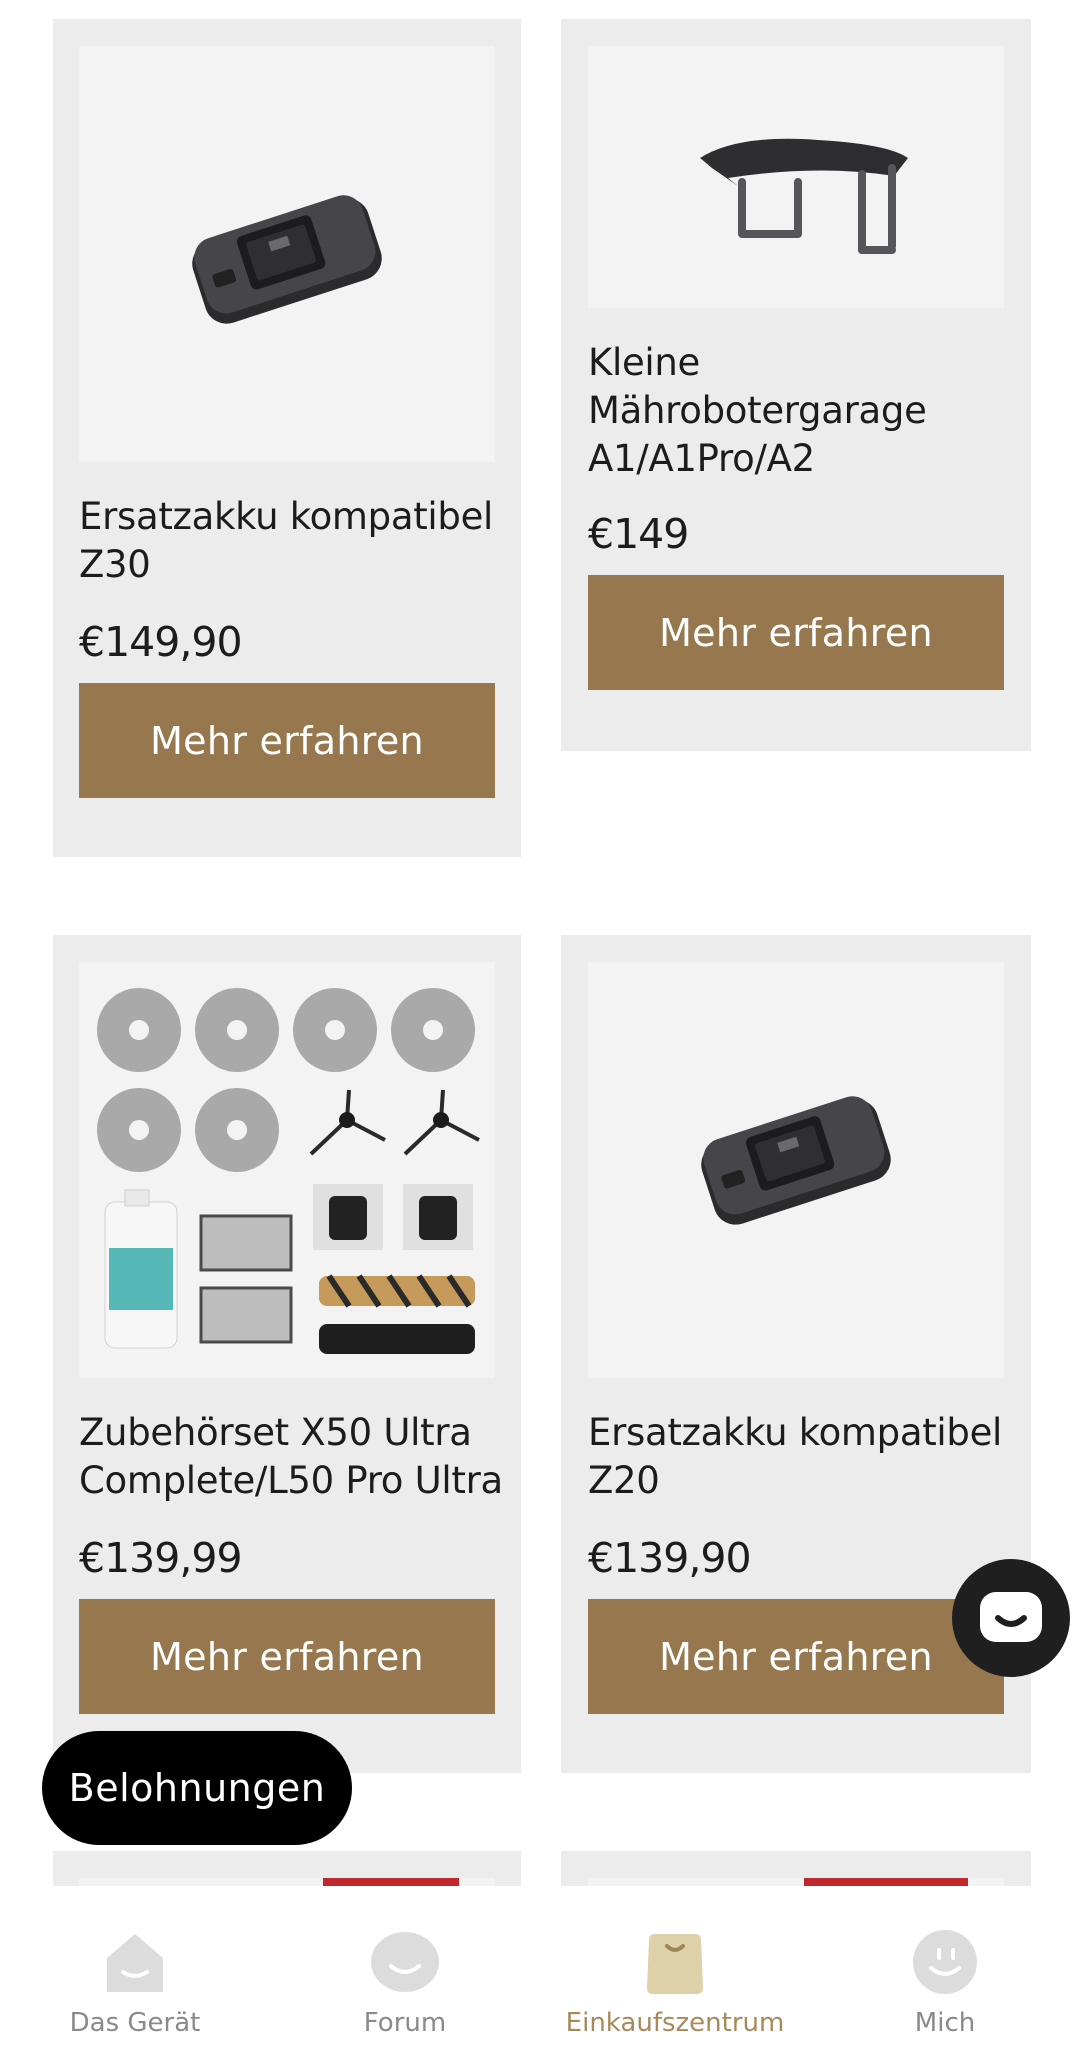 The image size is (1080, 2056). What do you see at coordinates (405, 1962) in the screenshot?
I see `forum-icon` at bounding box center [405, 1962].